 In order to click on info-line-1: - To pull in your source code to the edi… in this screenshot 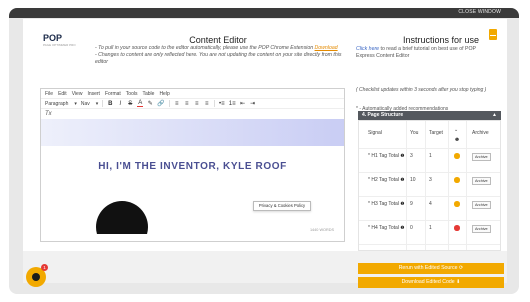, I will do `click(204, 48)`.